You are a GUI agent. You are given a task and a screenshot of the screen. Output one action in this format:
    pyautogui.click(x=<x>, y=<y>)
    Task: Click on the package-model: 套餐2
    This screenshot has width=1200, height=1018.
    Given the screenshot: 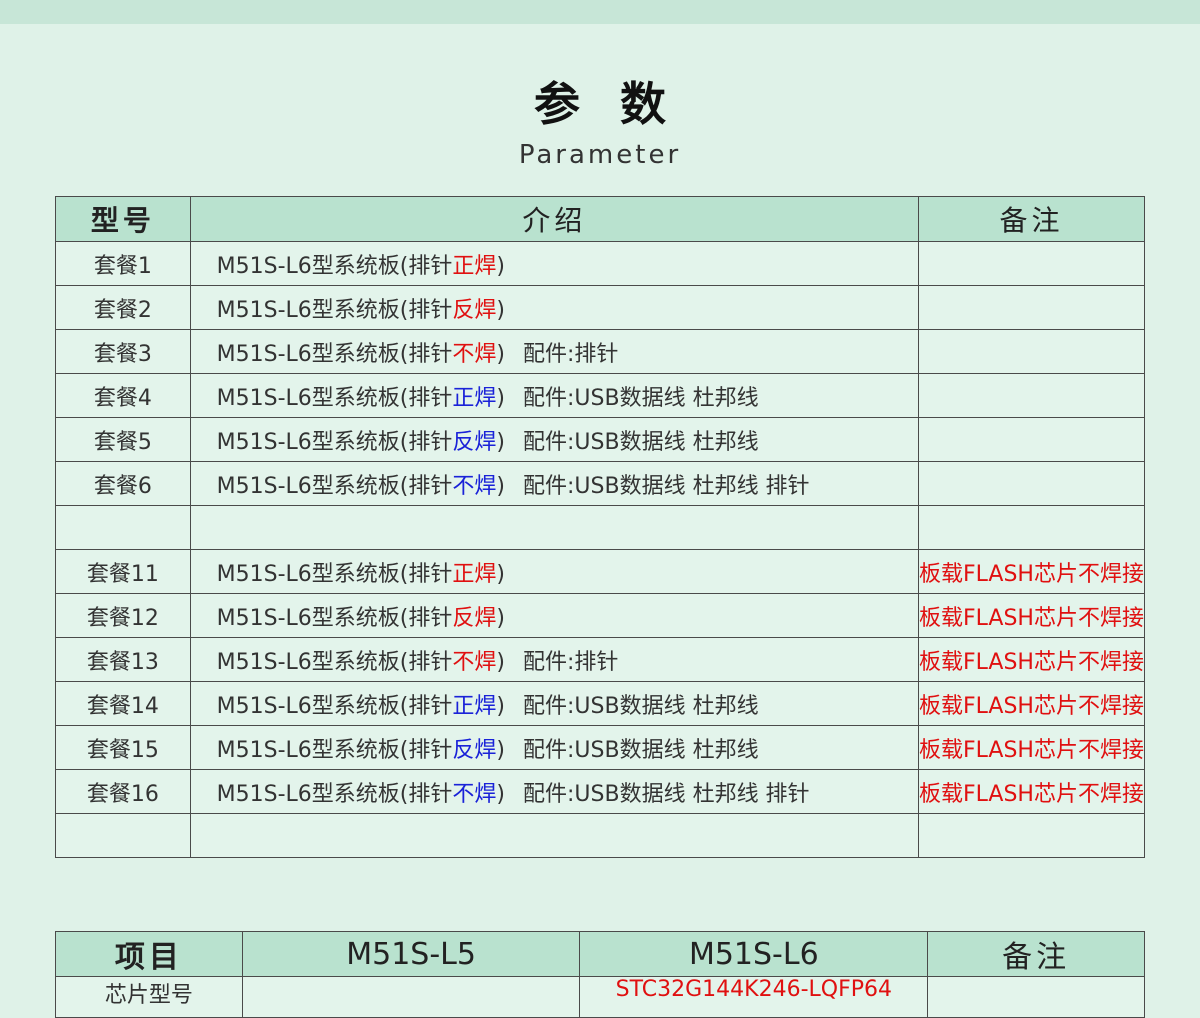 What is the action you would take?
    pyautogui.click(x=123, y=307)
    